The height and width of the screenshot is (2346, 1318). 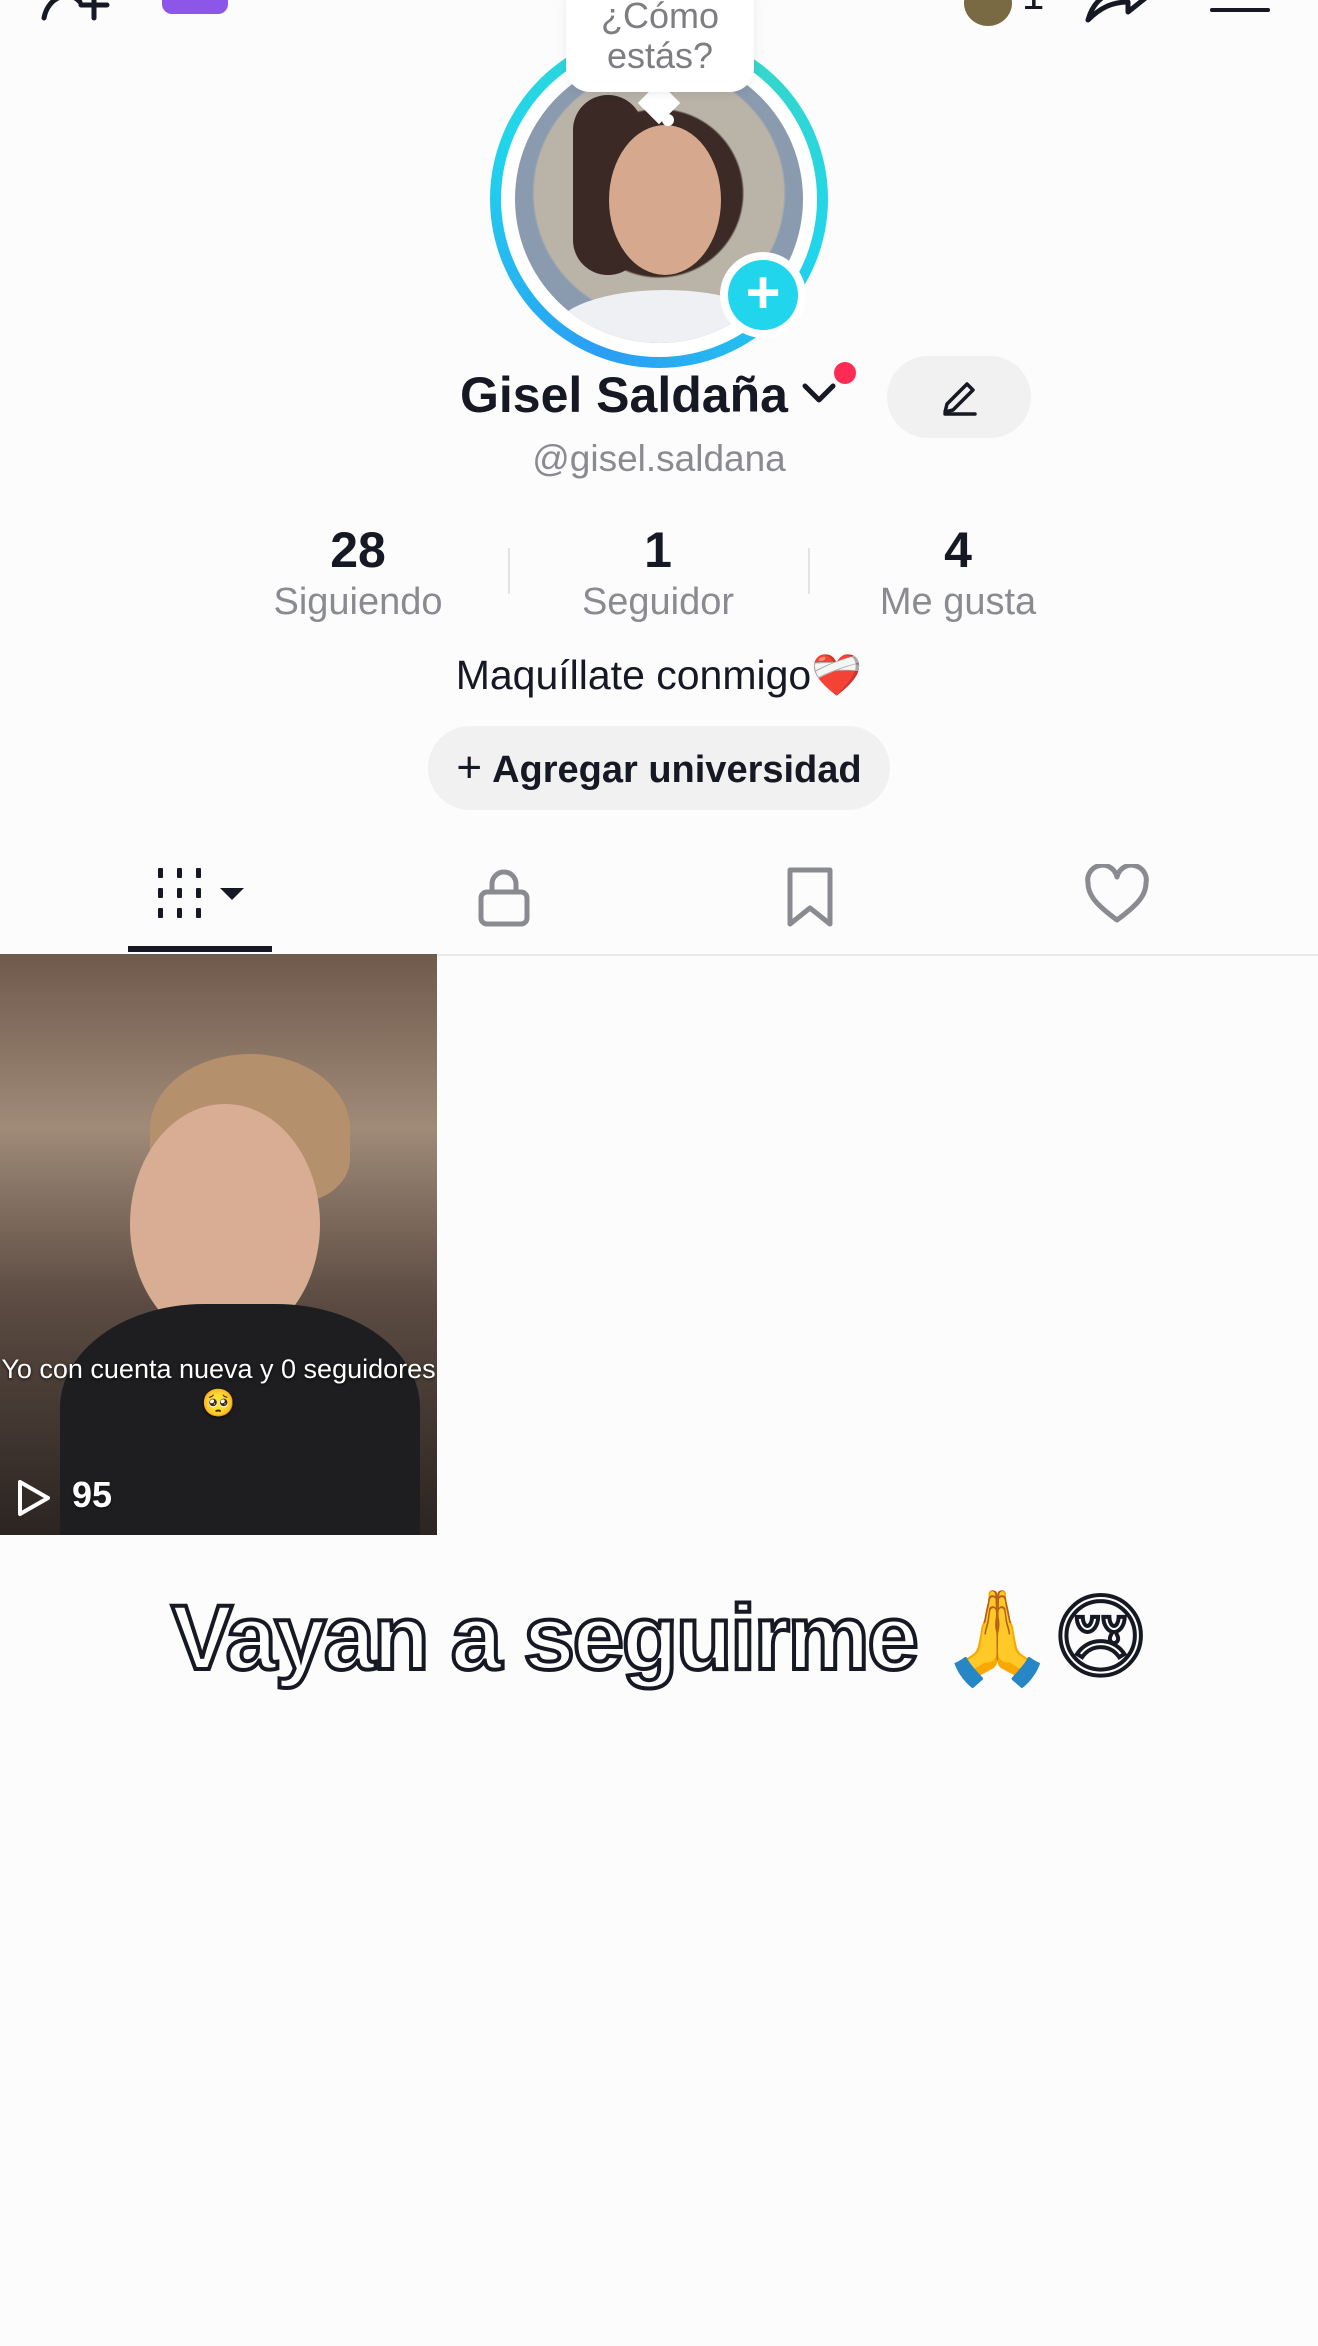 I want to click on add-friend-icon, so click(x=77, y=11).